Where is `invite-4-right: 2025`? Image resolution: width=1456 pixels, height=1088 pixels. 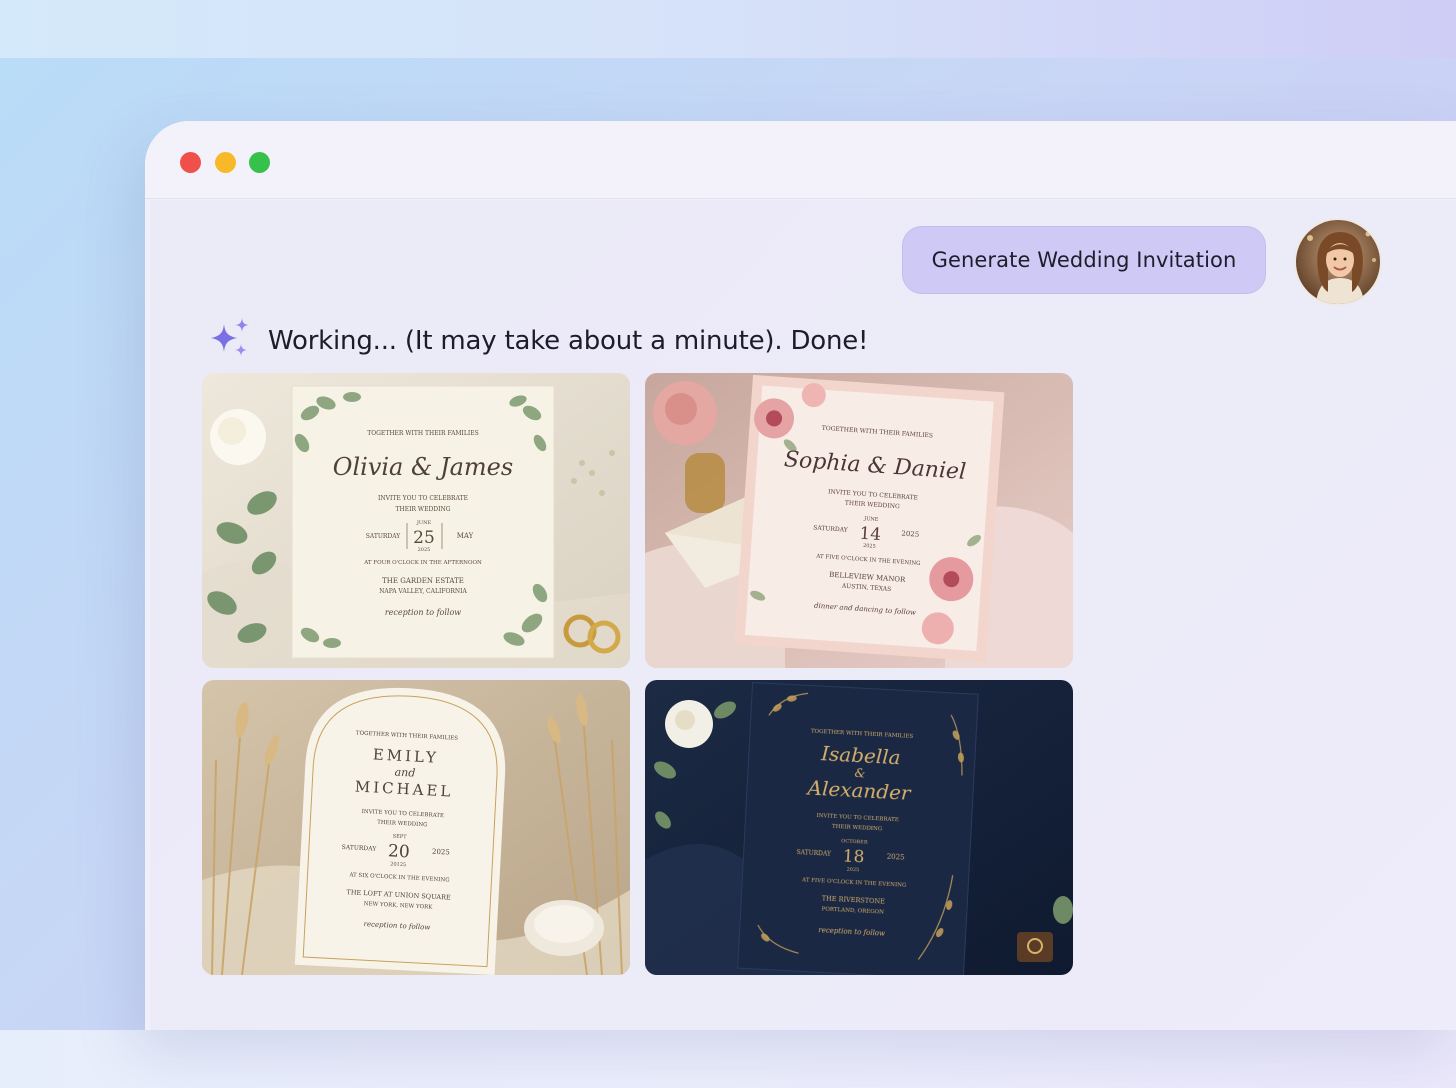
invite-4-right: 2025 is located at coordinates (896, 857).